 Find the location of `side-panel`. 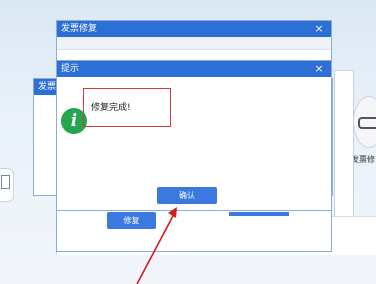

side-panel is located at coordinates (344, 145).